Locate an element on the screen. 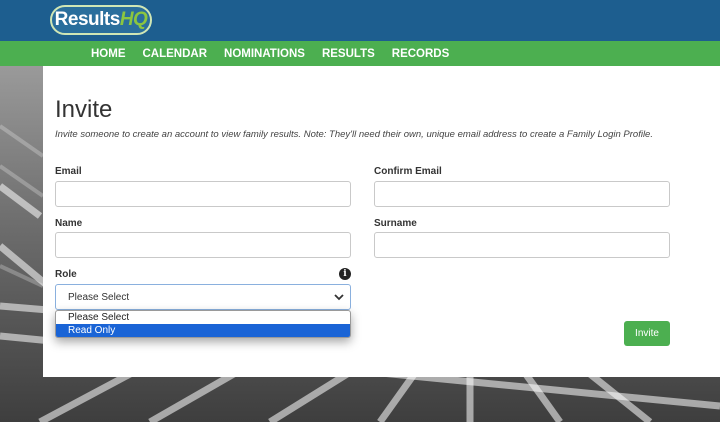 The image size is (720, 422). confirm-email-label: Confirm Email is located at coordinates (408, 171).